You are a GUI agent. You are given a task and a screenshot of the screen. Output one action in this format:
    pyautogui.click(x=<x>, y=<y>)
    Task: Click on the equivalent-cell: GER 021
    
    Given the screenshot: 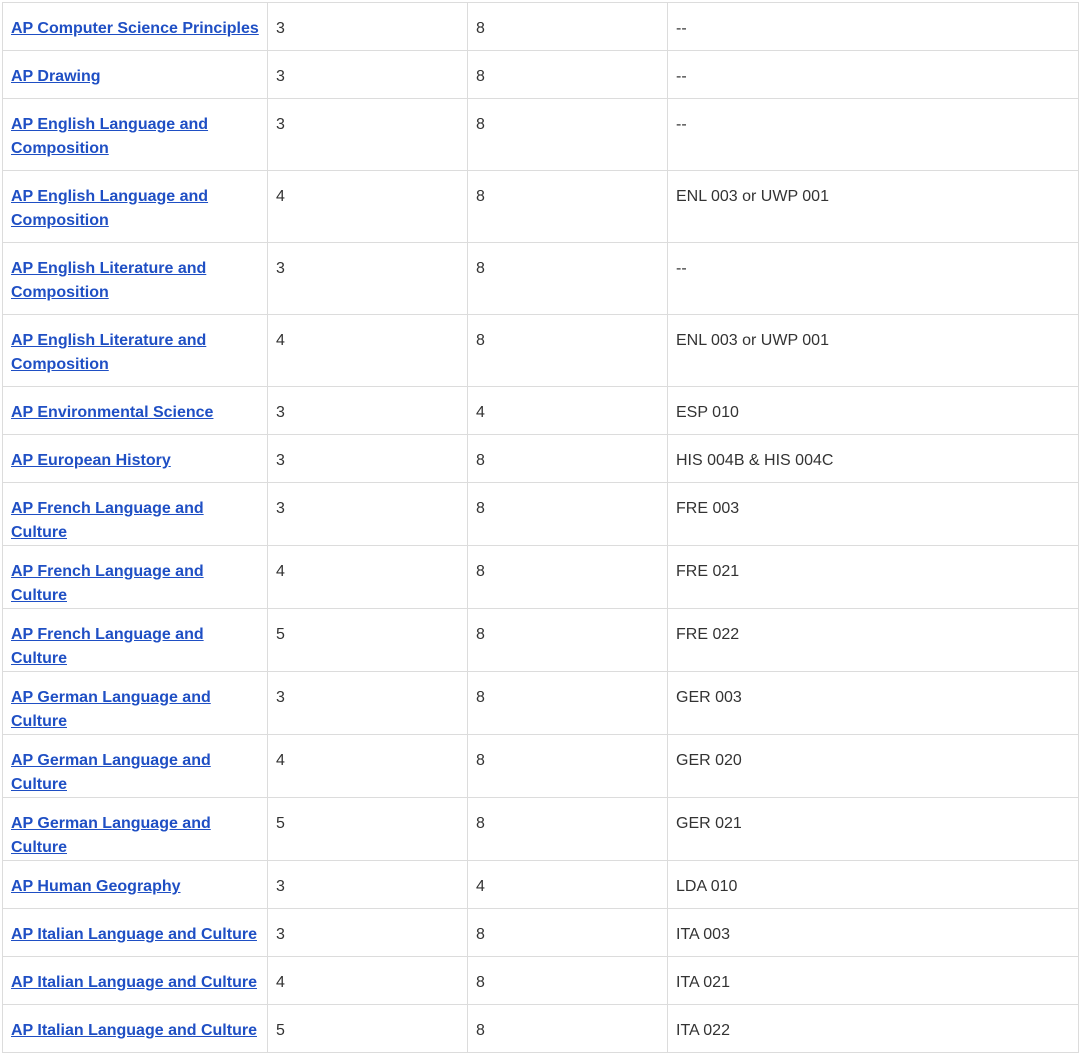 What is the action you would take?
    pyautogui.click(x=873, y=829)
    